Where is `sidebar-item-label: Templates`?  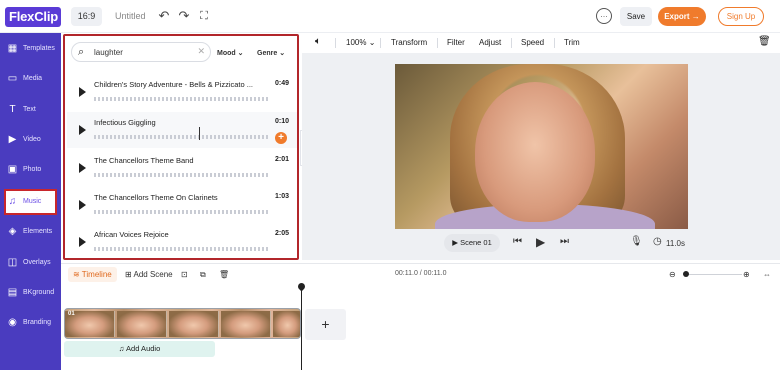
sidebar-item-label: Templates is located at coordinates (39, 48).